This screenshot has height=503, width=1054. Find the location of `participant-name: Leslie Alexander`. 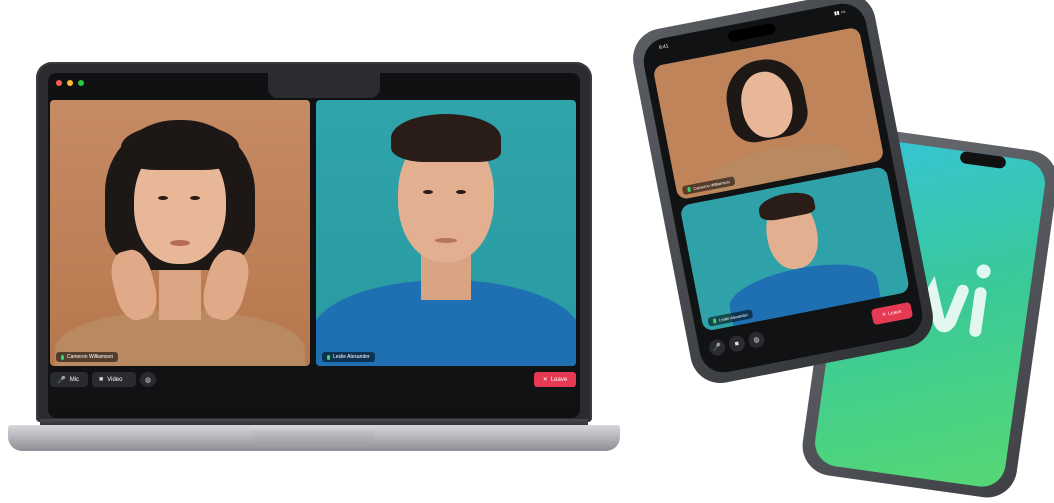

participant-name: Leslie Alexander is located at coordinates (351, 357).